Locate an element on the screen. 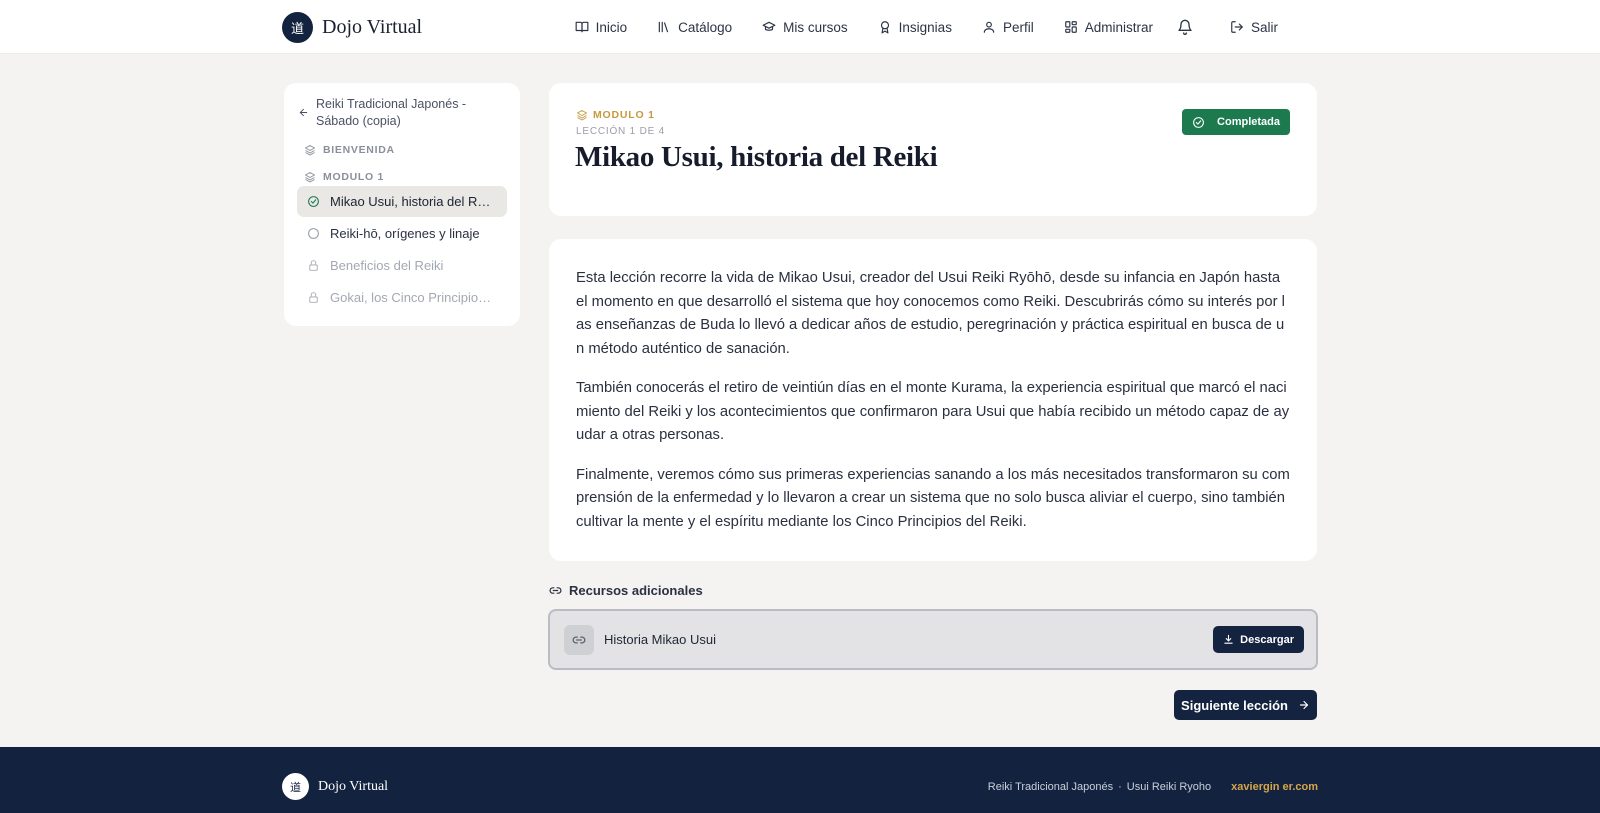 Image resolution: width=1600 pixels, height=813 pixels. nav-catalogo: Catálogo is located at coordinates (694, 27).